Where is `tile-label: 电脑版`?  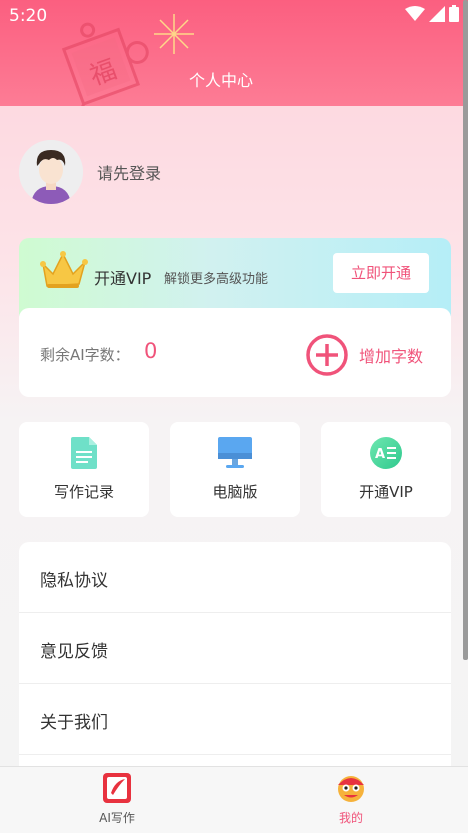
tile-label: 电脑版 is located at coordinates (235, 492).